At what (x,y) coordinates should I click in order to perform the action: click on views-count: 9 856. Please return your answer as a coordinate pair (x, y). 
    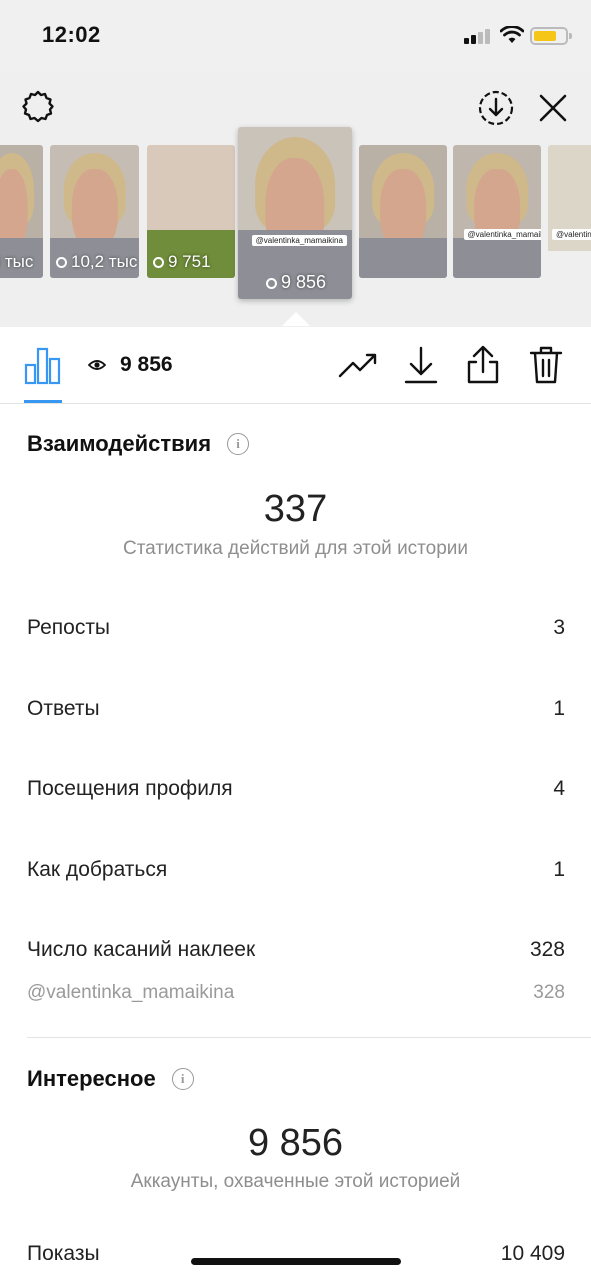
    Looking at the image, I should click on (130, 365).